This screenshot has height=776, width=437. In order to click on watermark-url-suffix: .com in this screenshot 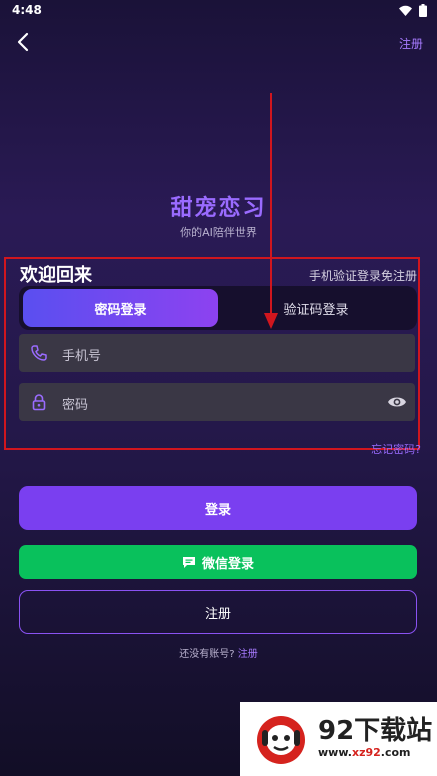, I will do `click(395, 752)`.